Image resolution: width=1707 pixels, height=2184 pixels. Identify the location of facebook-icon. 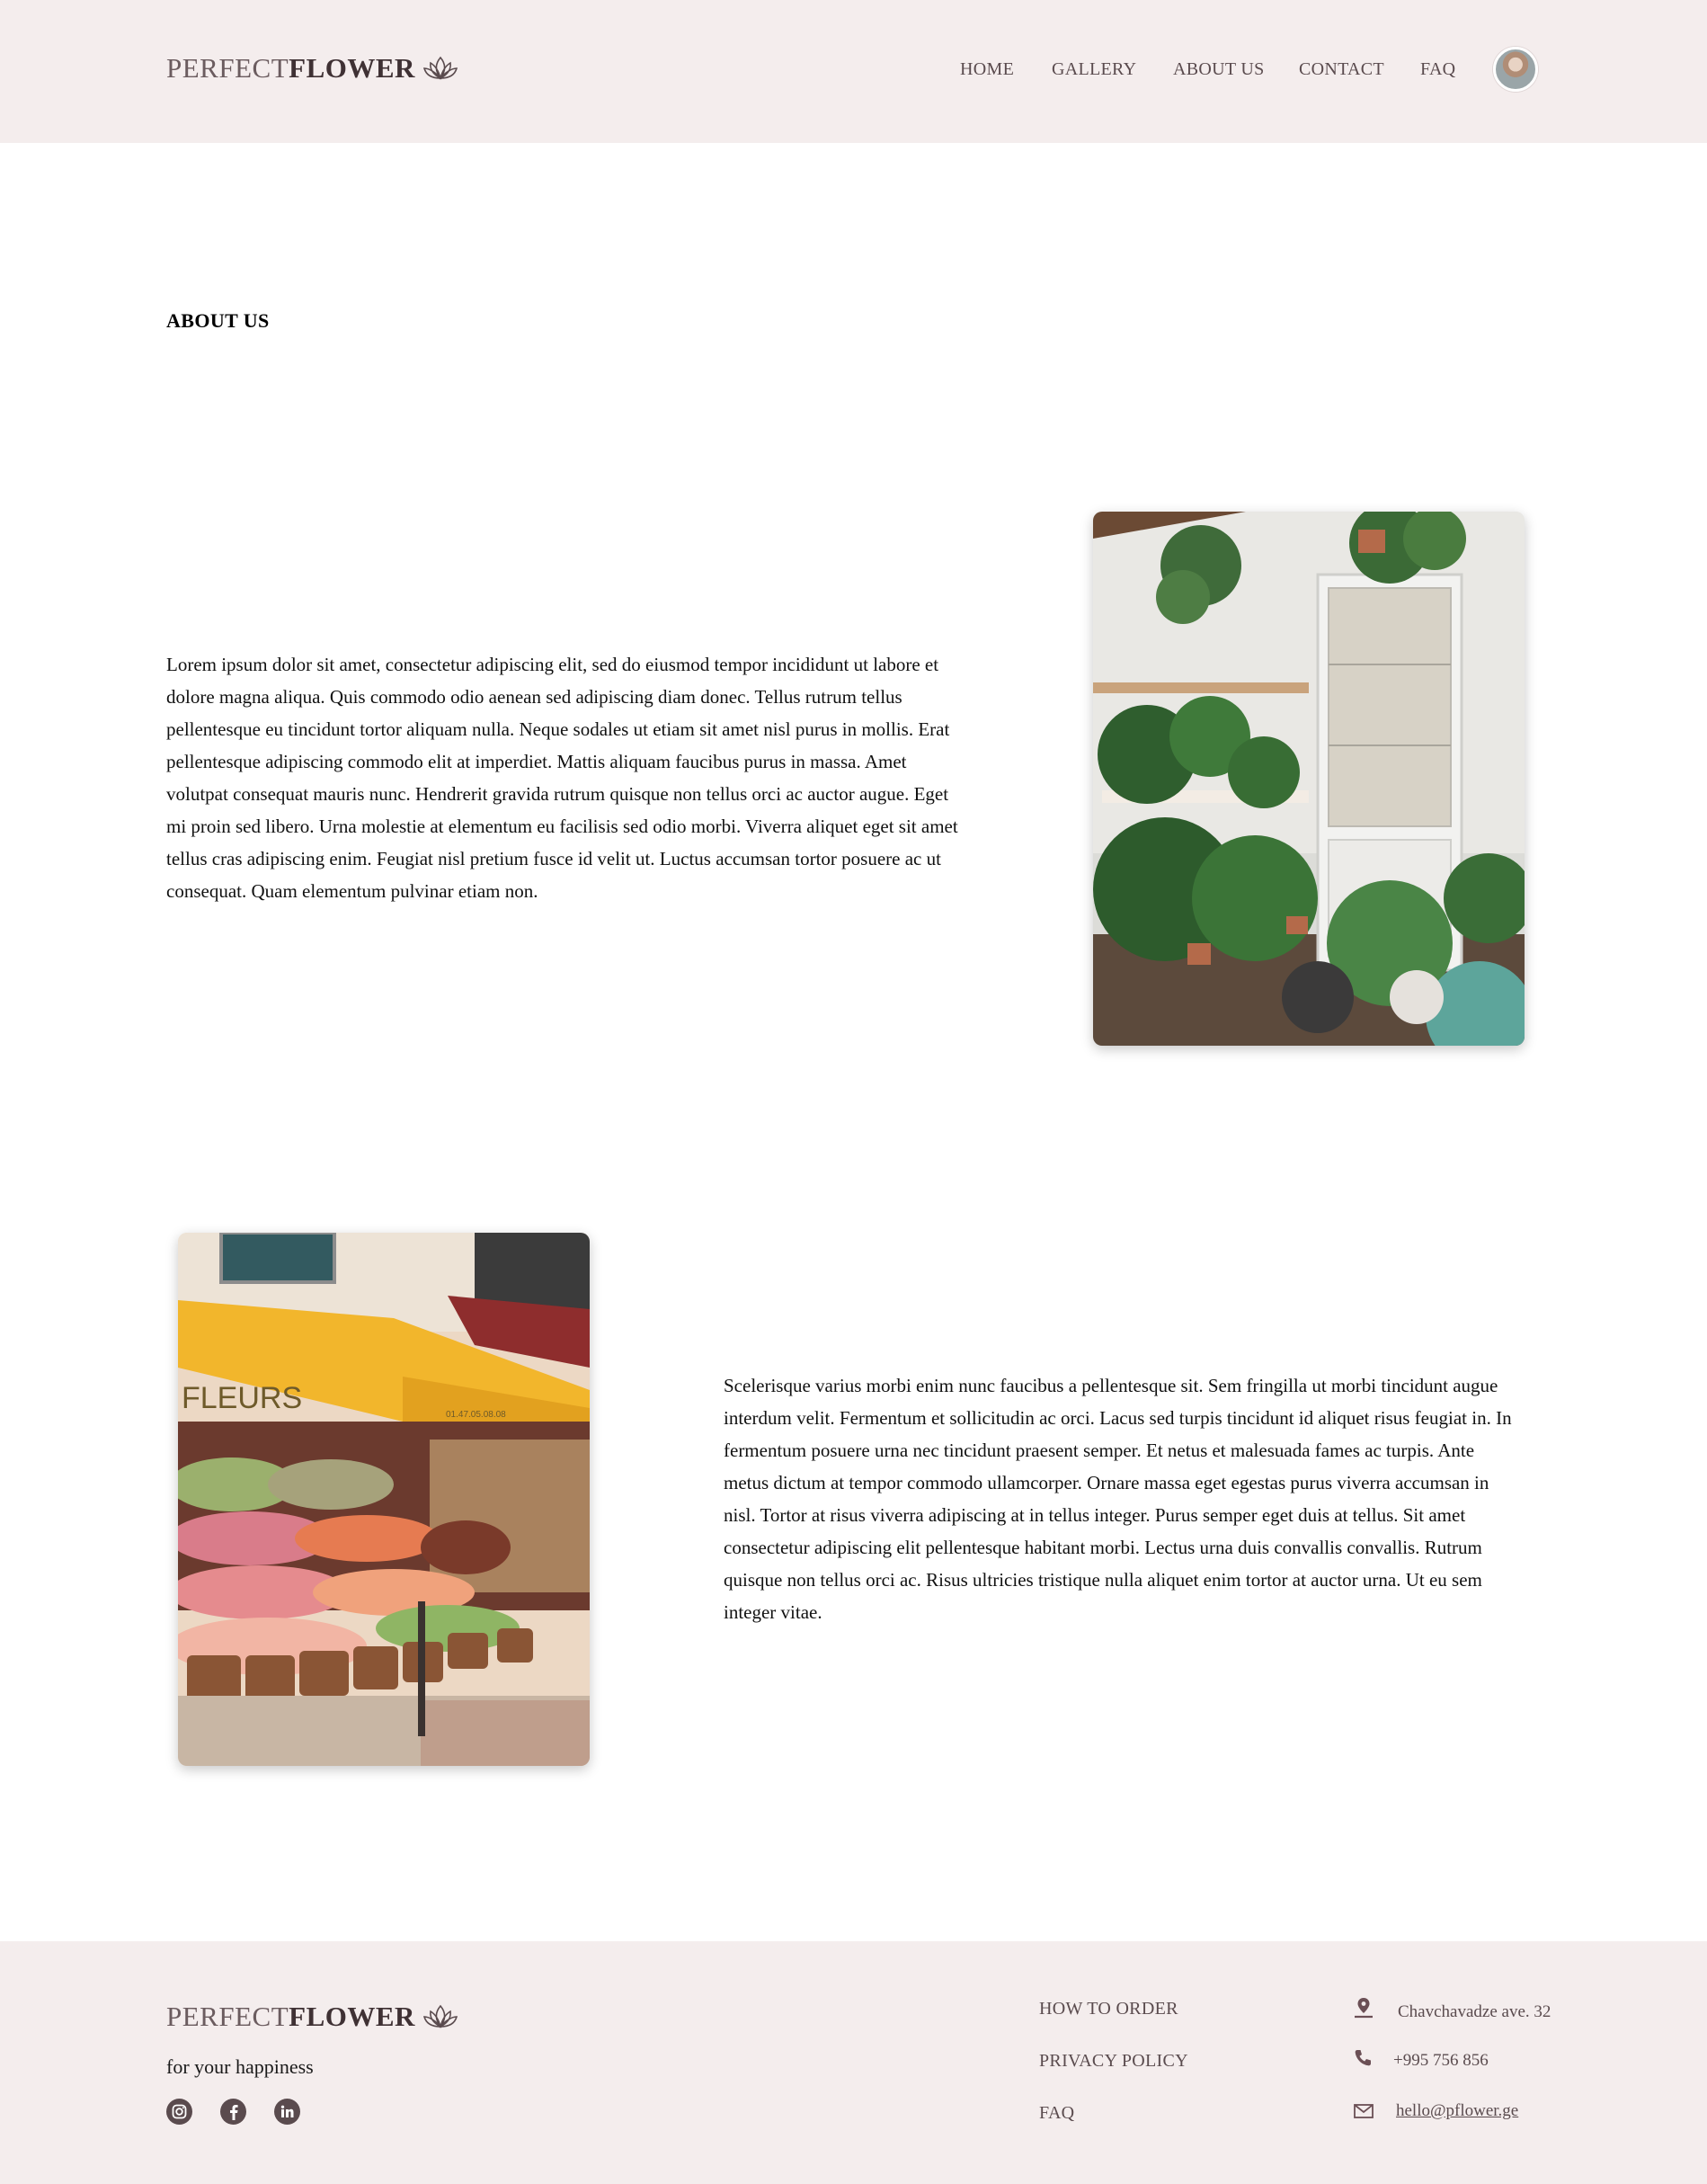
(233, 2112).